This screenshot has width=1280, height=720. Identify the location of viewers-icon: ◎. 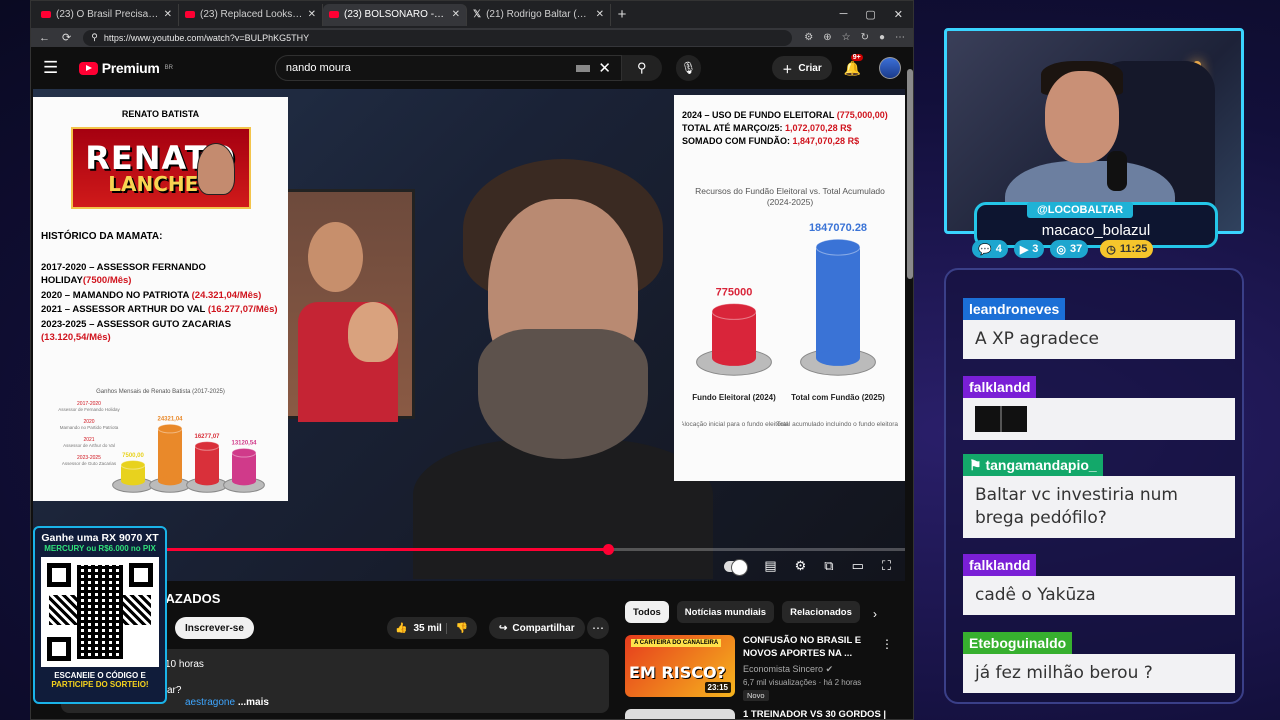
(1061, 249).